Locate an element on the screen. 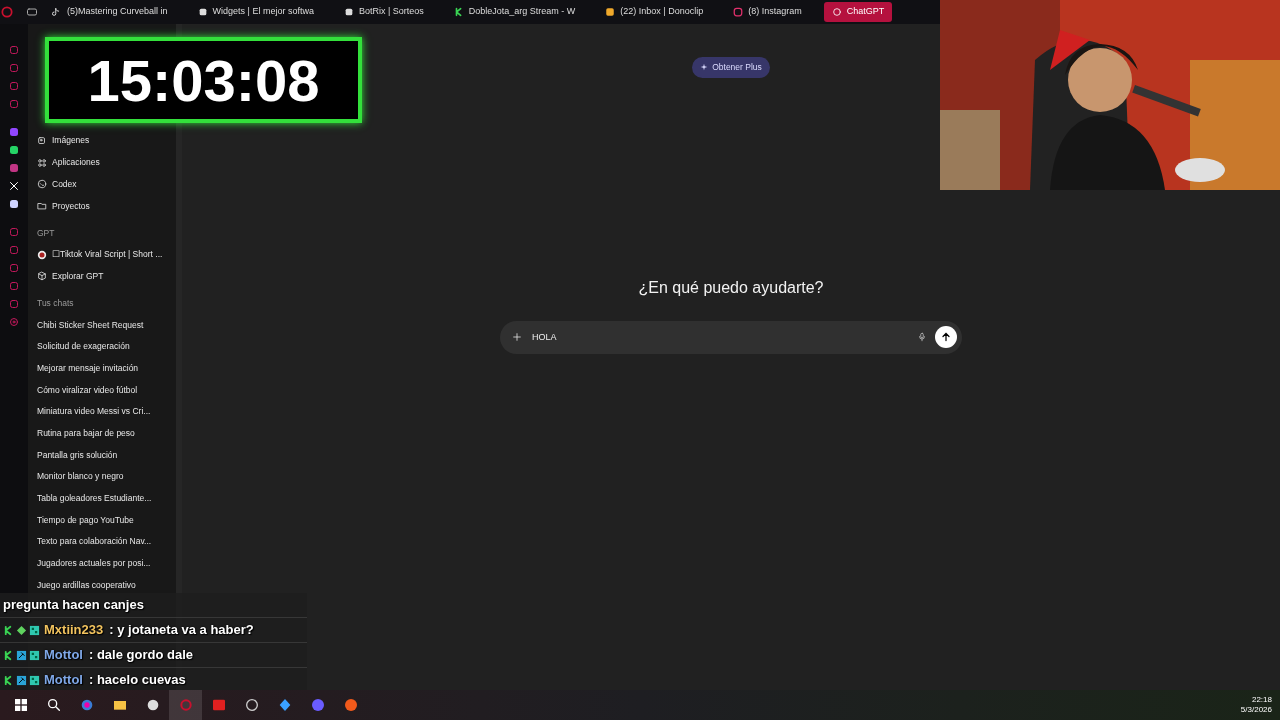 The image size is (1280, 720). chat-username: Mxtiin233 is located at coordinates (74, 630).